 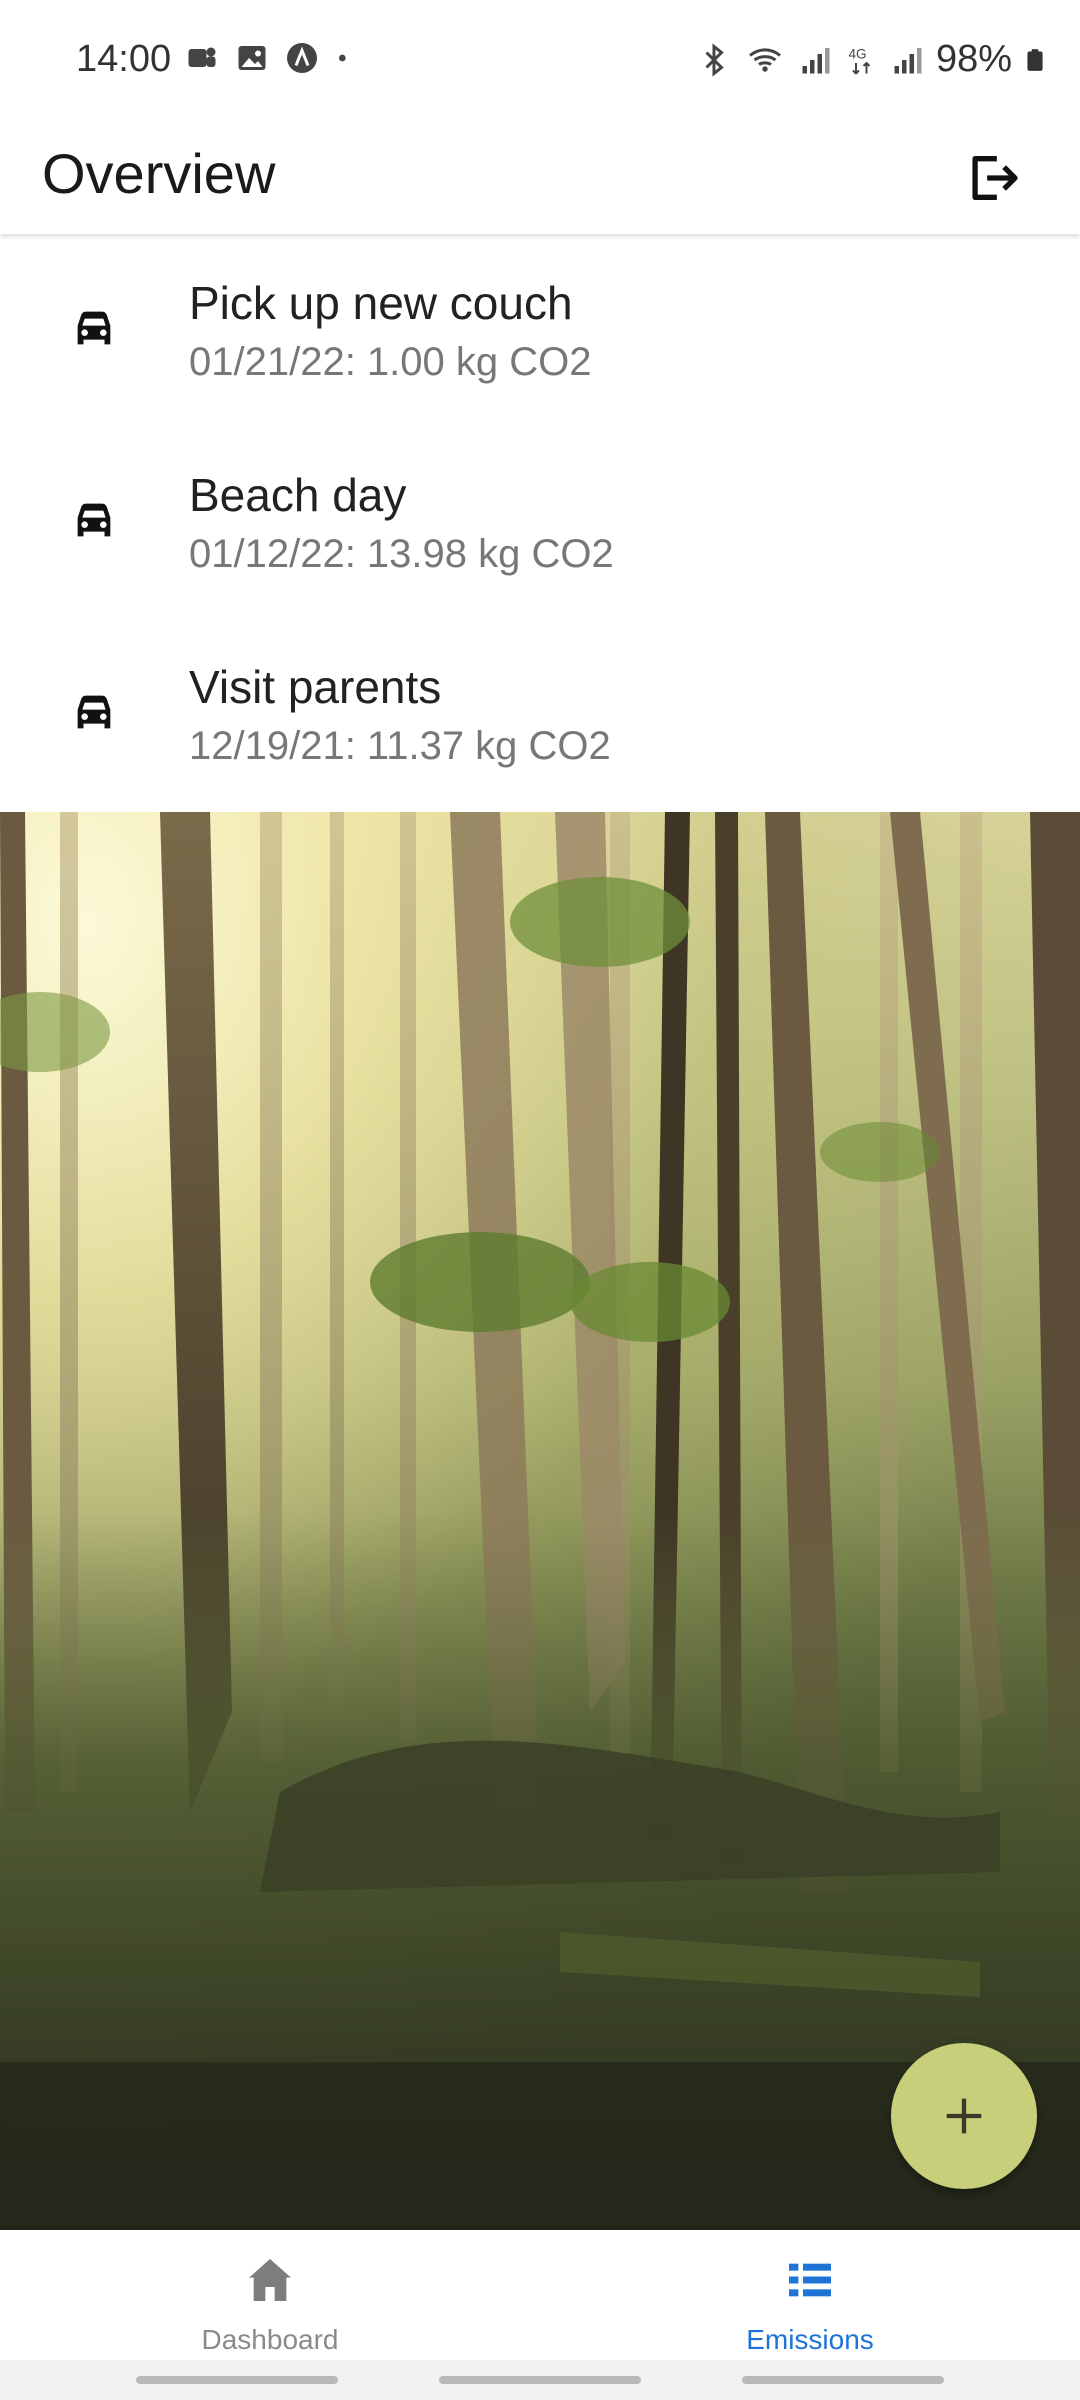 I want to click on emission-title: Visit parents, so click(x=315, y=687).